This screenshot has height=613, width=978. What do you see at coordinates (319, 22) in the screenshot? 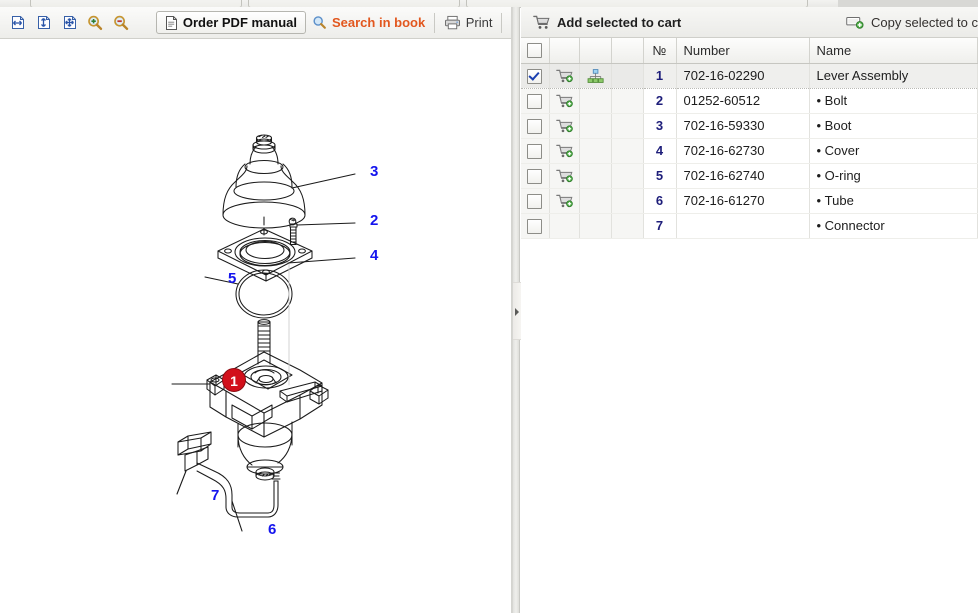
I see `search-icon` at bounding box center [319, 22].